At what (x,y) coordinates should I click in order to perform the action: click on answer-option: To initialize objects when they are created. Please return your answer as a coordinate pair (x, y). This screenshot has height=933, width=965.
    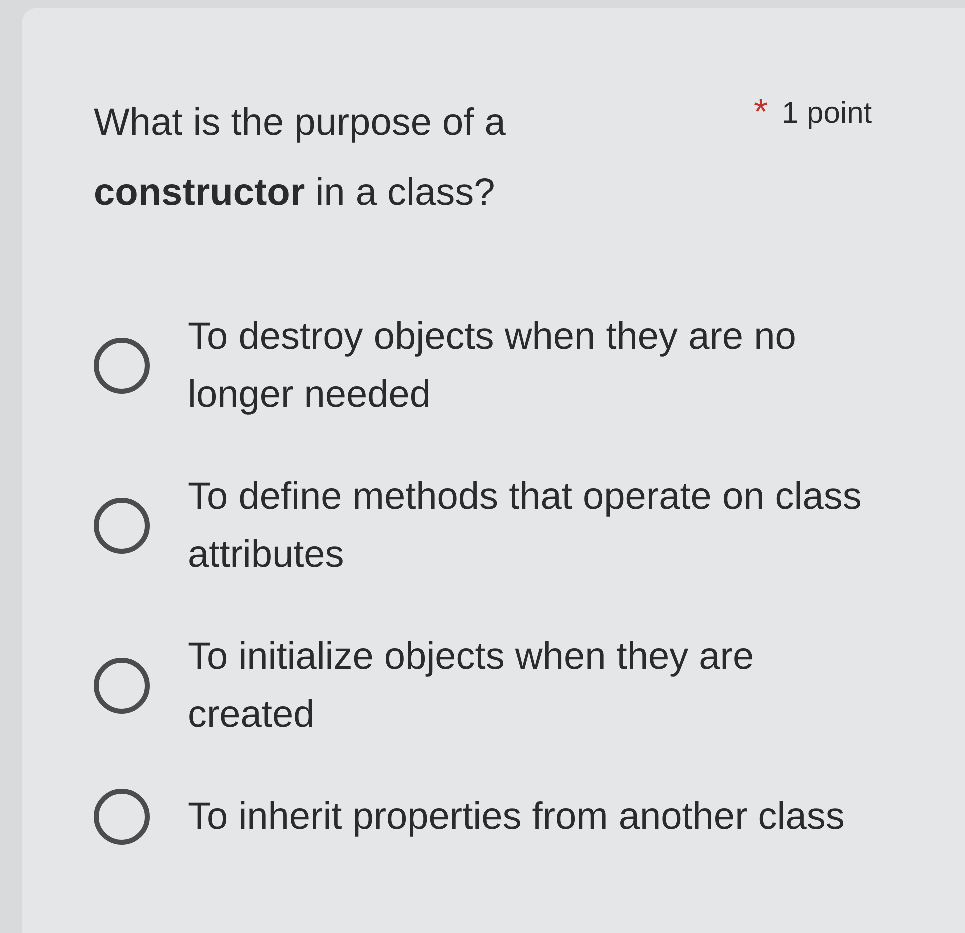
    Looking at the image, I should click on (529, 686).